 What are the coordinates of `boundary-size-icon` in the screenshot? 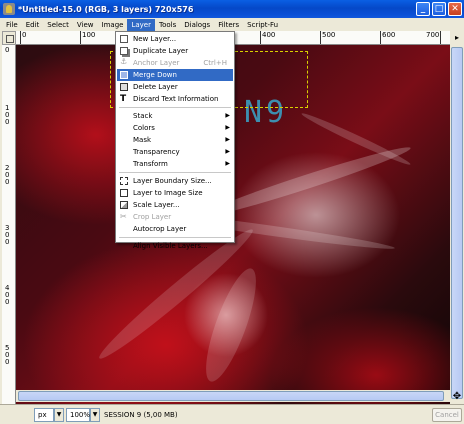 It's located at (124, 181).